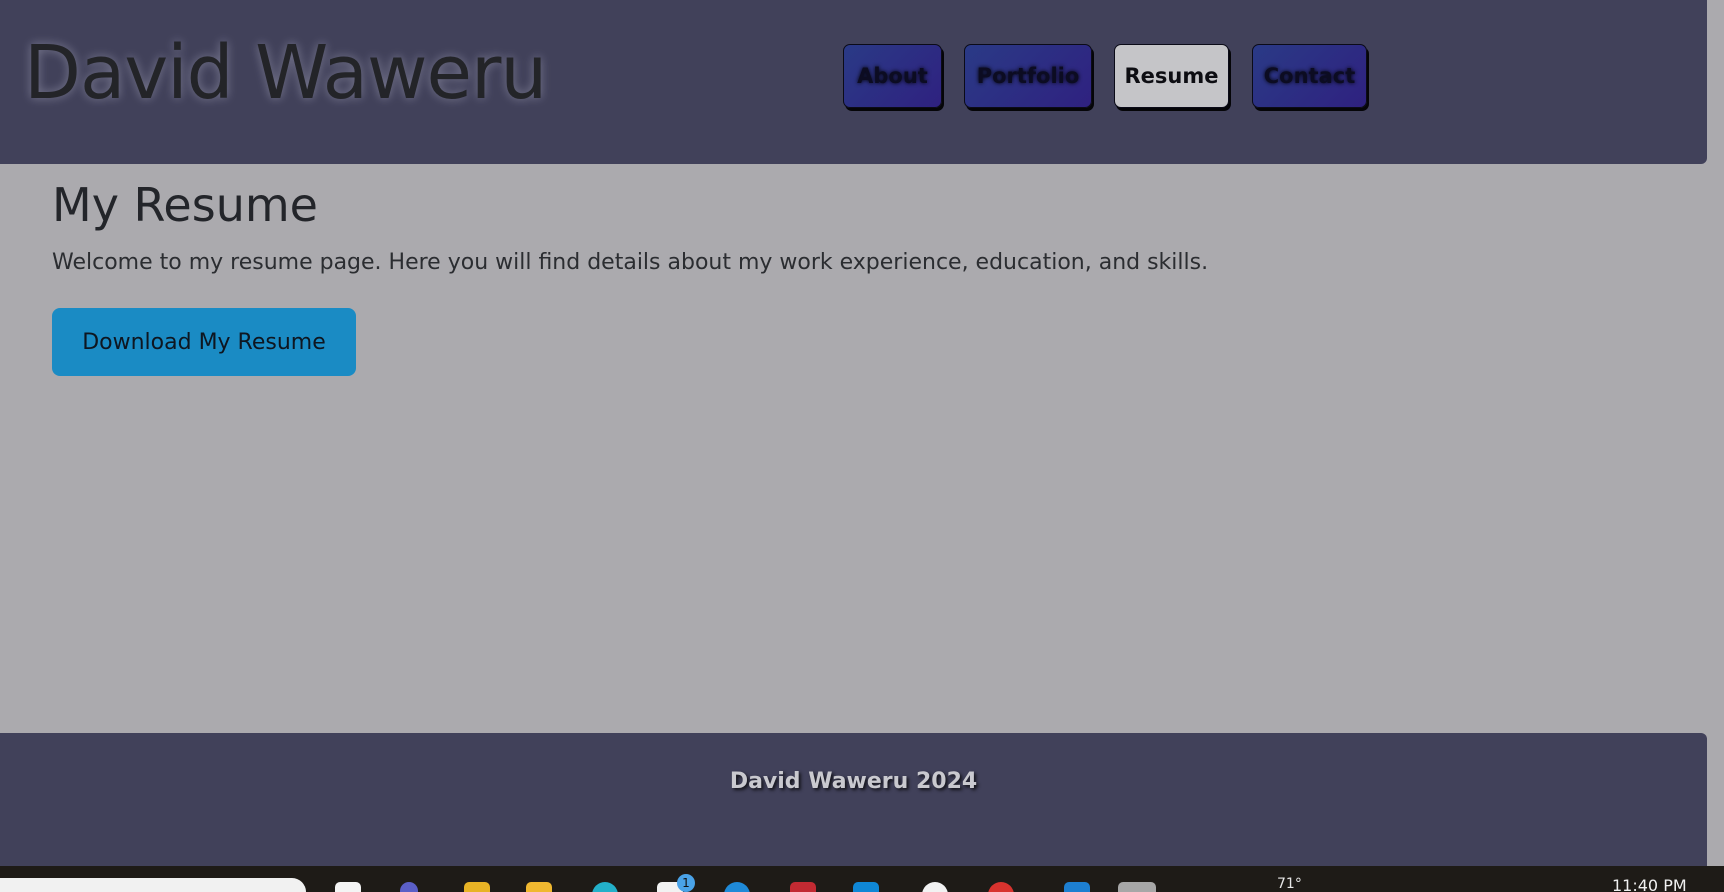 The image size is (1724, 892). I want to click on app-icon-green, so click(935, 887).